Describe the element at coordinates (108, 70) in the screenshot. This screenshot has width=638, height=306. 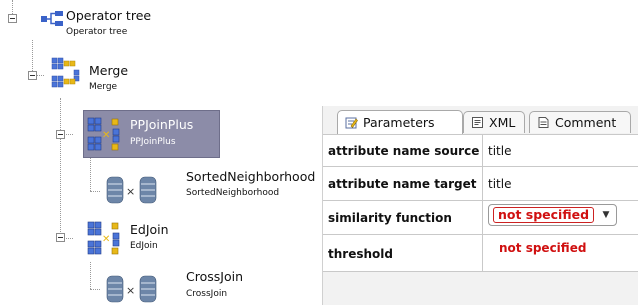
I see `node-title-merge: Merge` at that location.